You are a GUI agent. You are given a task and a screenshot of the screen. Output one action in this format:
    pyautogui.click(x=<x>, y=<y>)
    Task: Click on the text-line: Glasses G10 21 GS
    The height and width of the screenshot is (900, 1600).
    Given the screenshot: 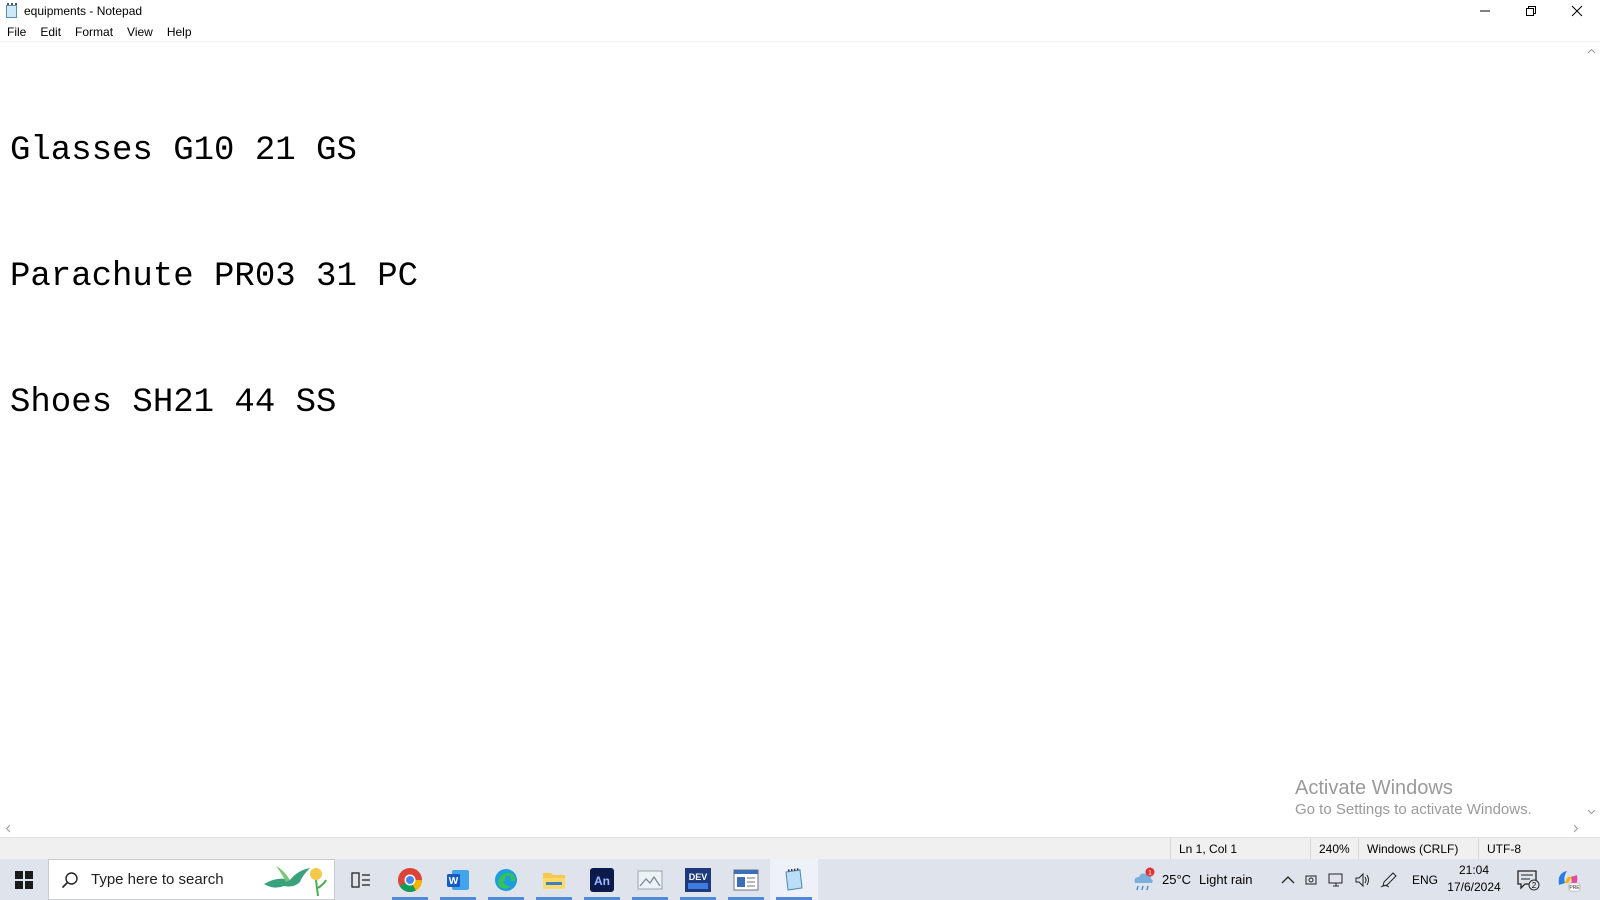 What is the action you would take?
    pyautogui.click(x=183, y=151)
    